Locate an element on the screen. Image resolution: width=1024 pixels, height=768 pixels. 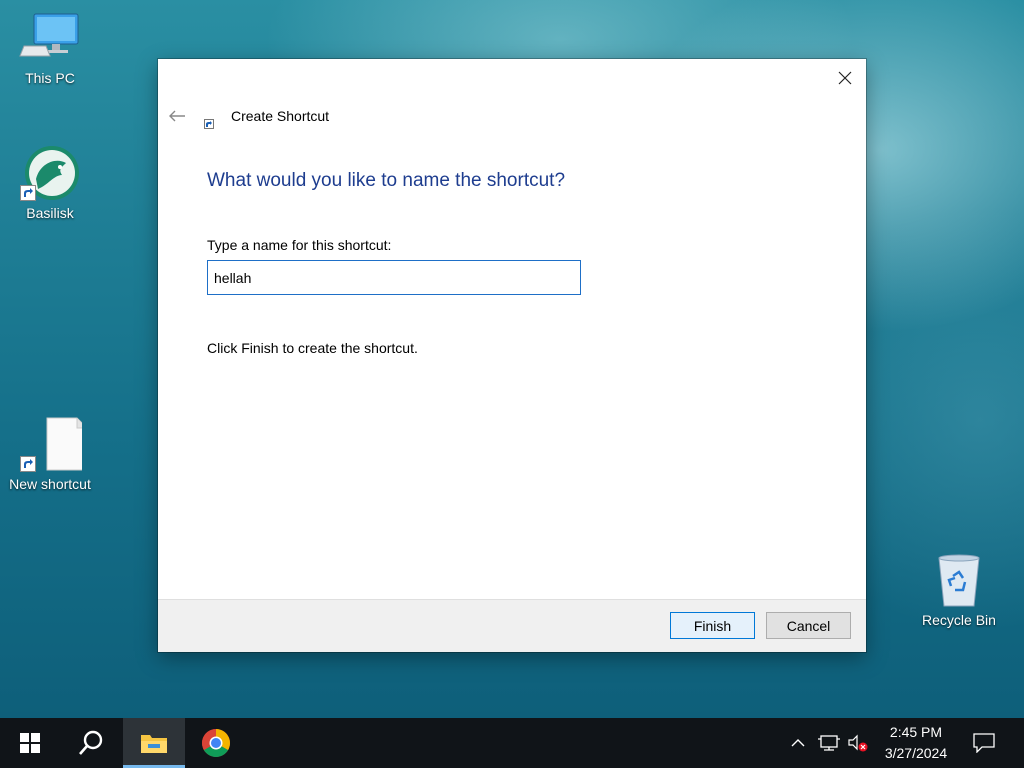
desktop-icon-recycle-bin: Recycle Bin is located at coordinates (959, 590).